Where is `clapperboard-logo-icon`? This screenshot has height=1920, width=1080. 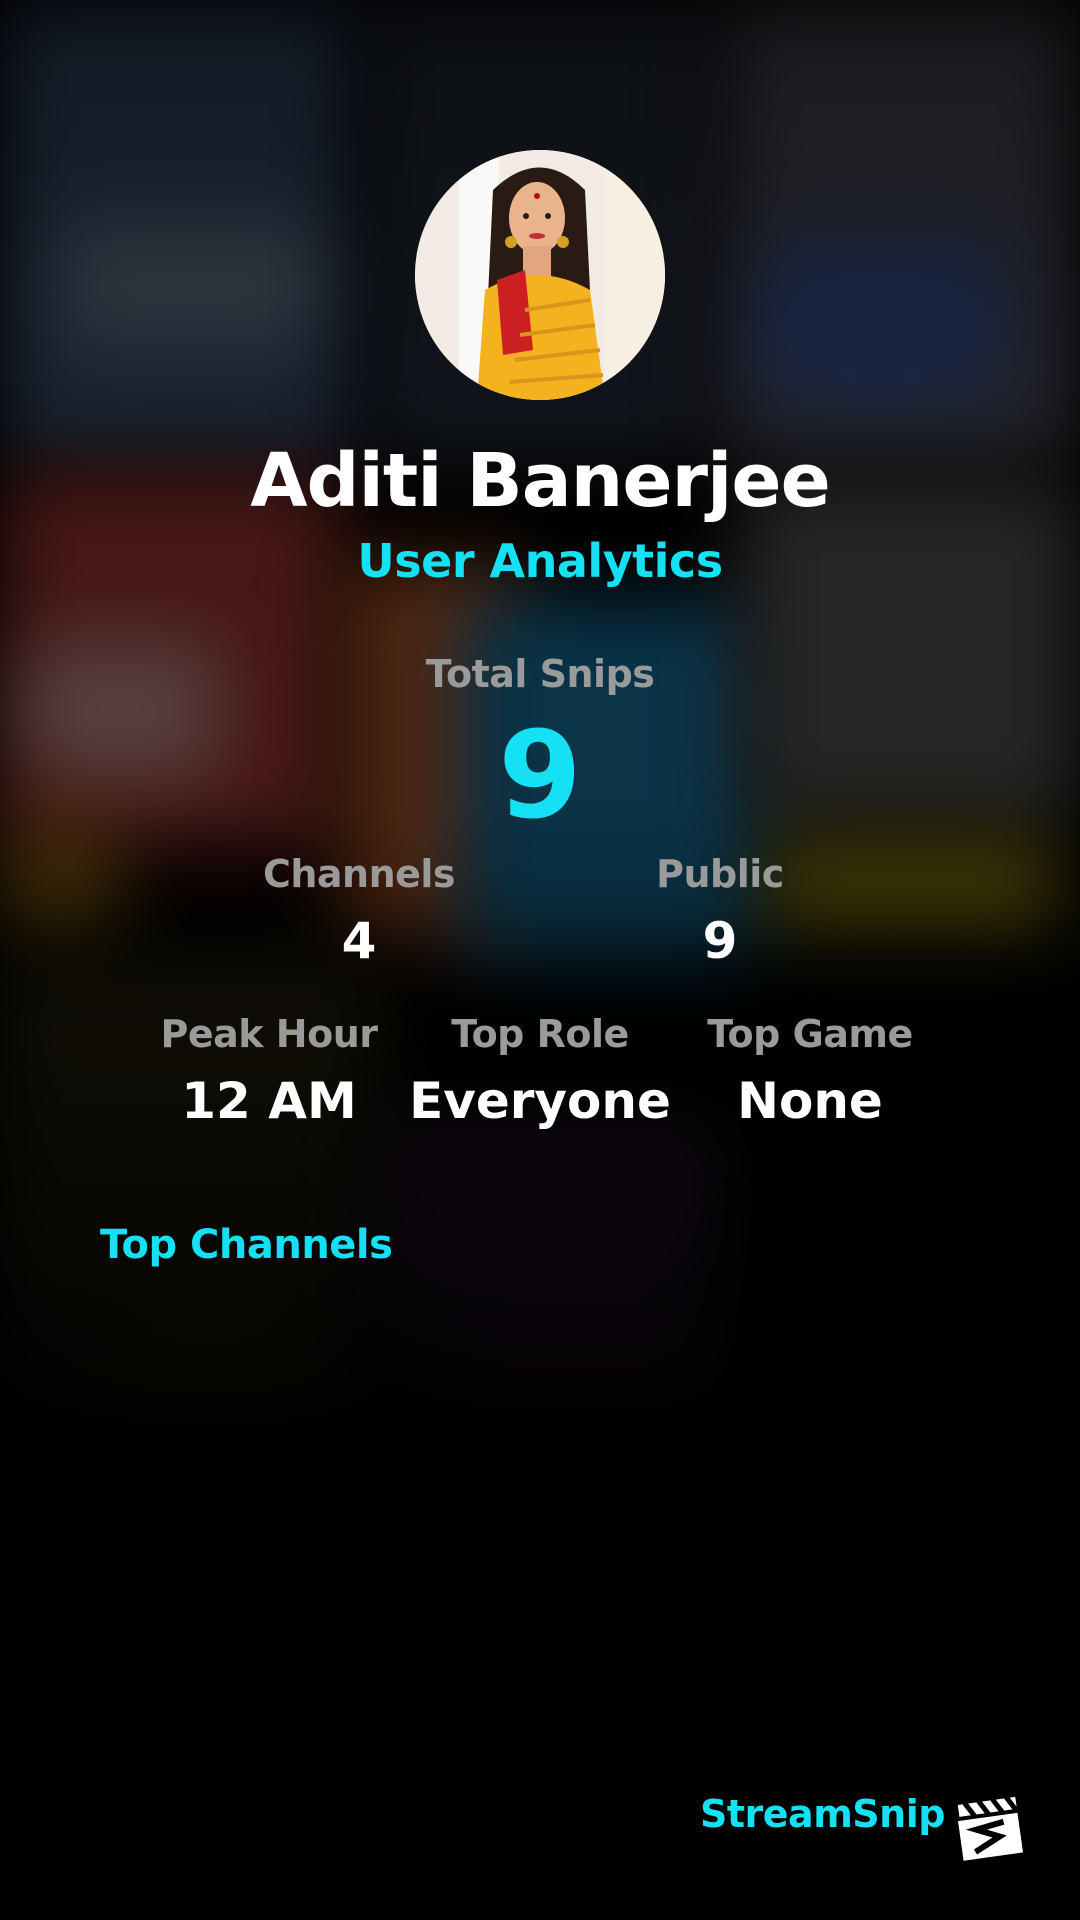 clapperboard-logo-icon is located at coordinates (988, 1826).